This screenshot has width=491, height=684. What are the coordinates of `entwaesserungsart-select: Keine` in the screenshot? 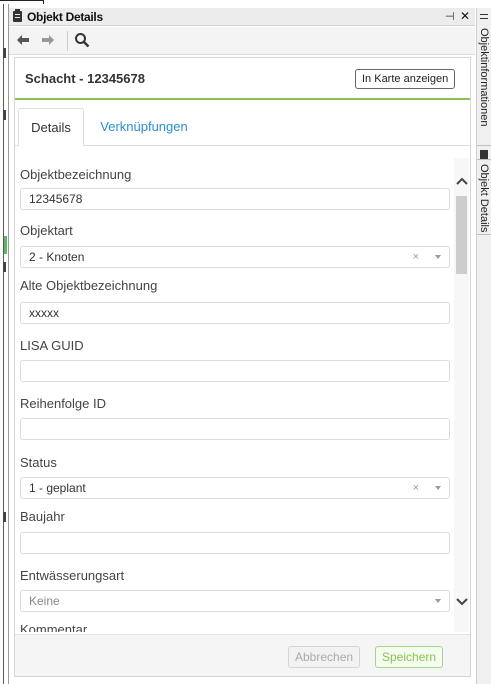 It's located at (235, 601).